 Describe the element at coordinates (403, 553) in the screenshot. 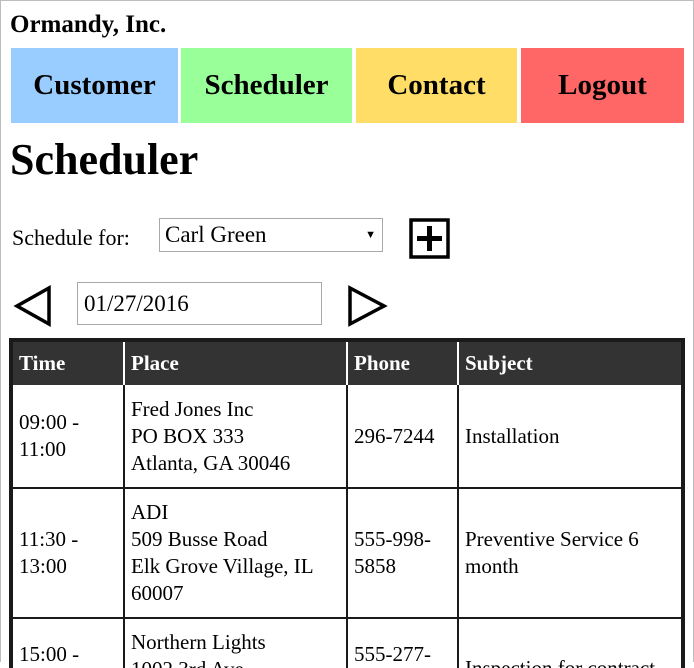

I see `cell-phone: 555-998-5858` at that location.